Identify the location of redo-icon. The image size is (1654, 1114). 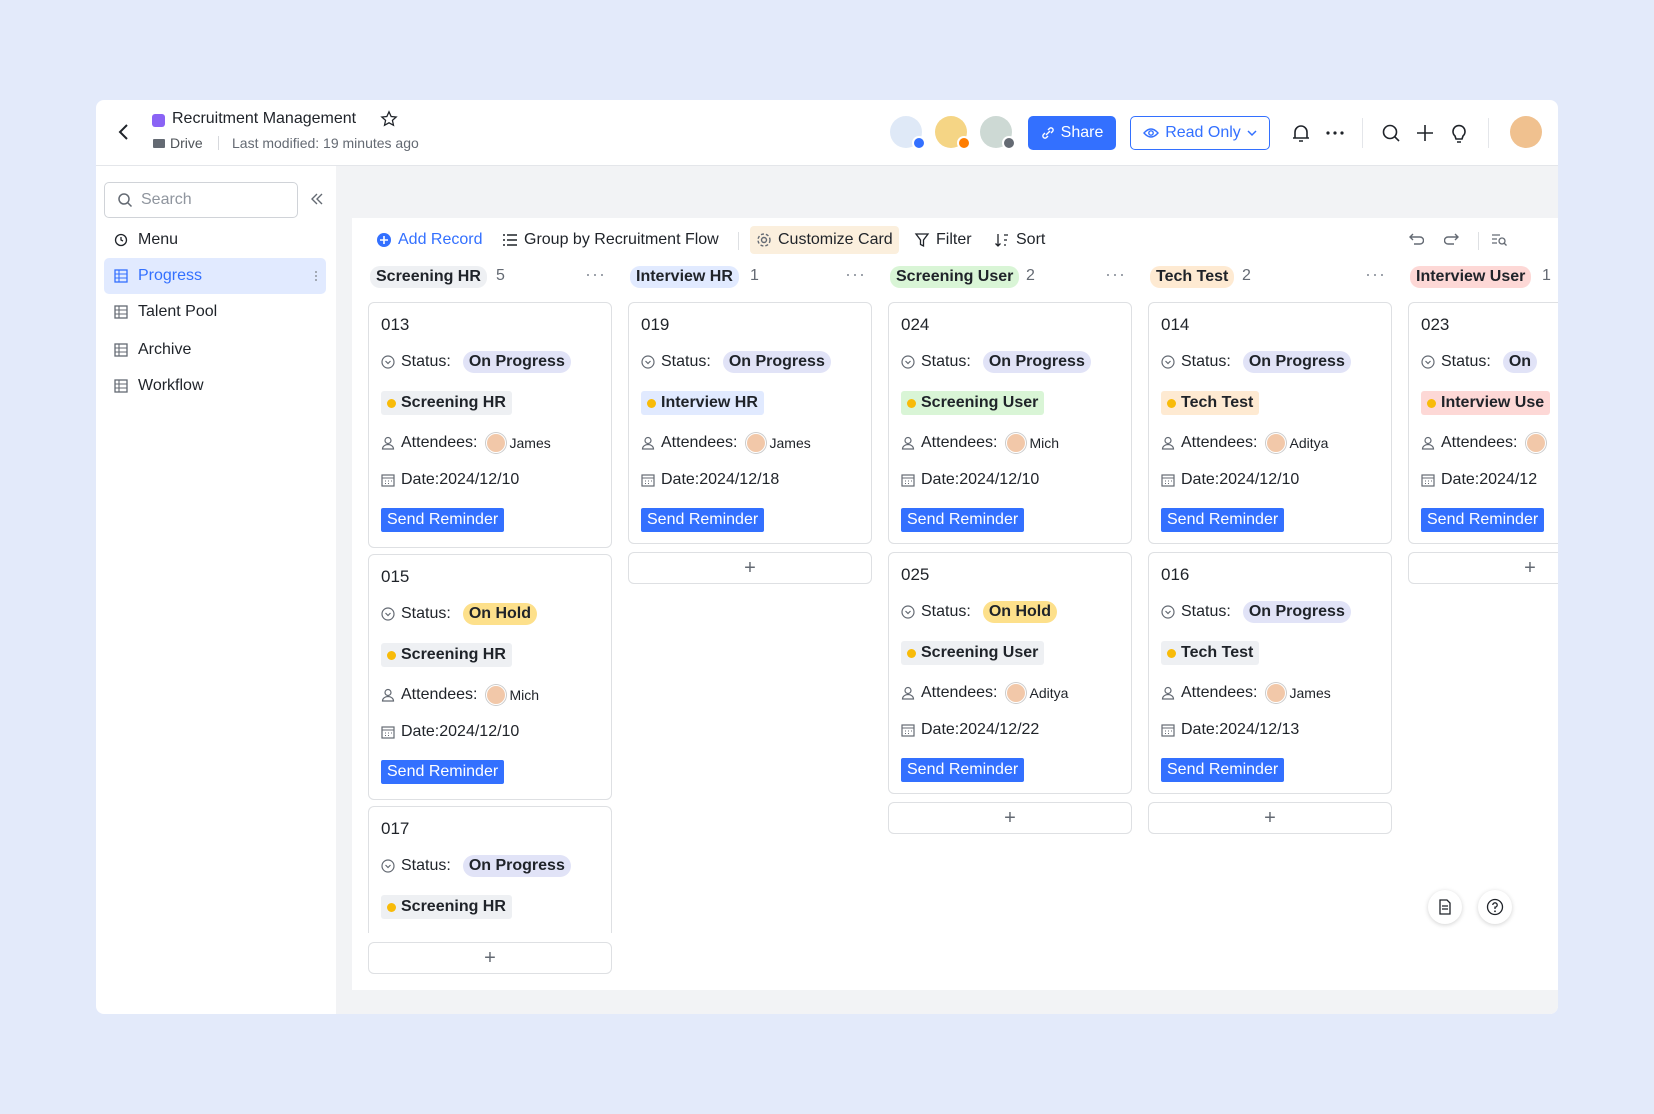
(1453, 239).